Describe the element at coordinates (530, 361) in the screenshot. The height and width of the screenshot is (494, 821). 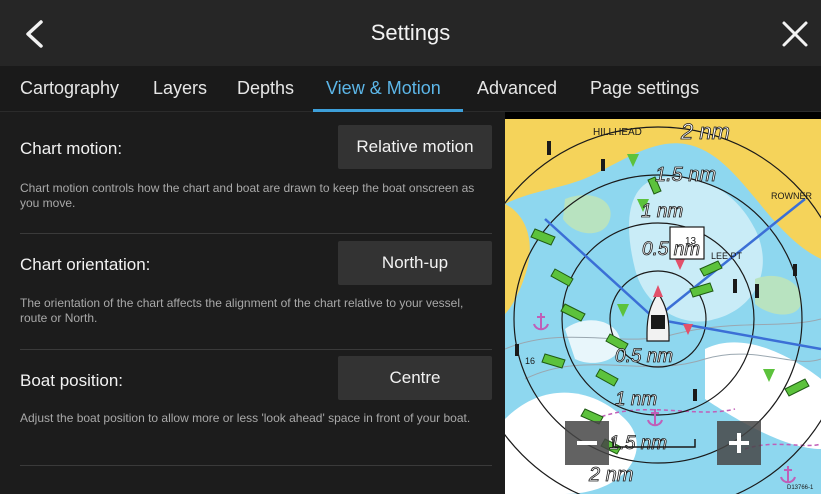
I see `depth-label: 16` at that location.